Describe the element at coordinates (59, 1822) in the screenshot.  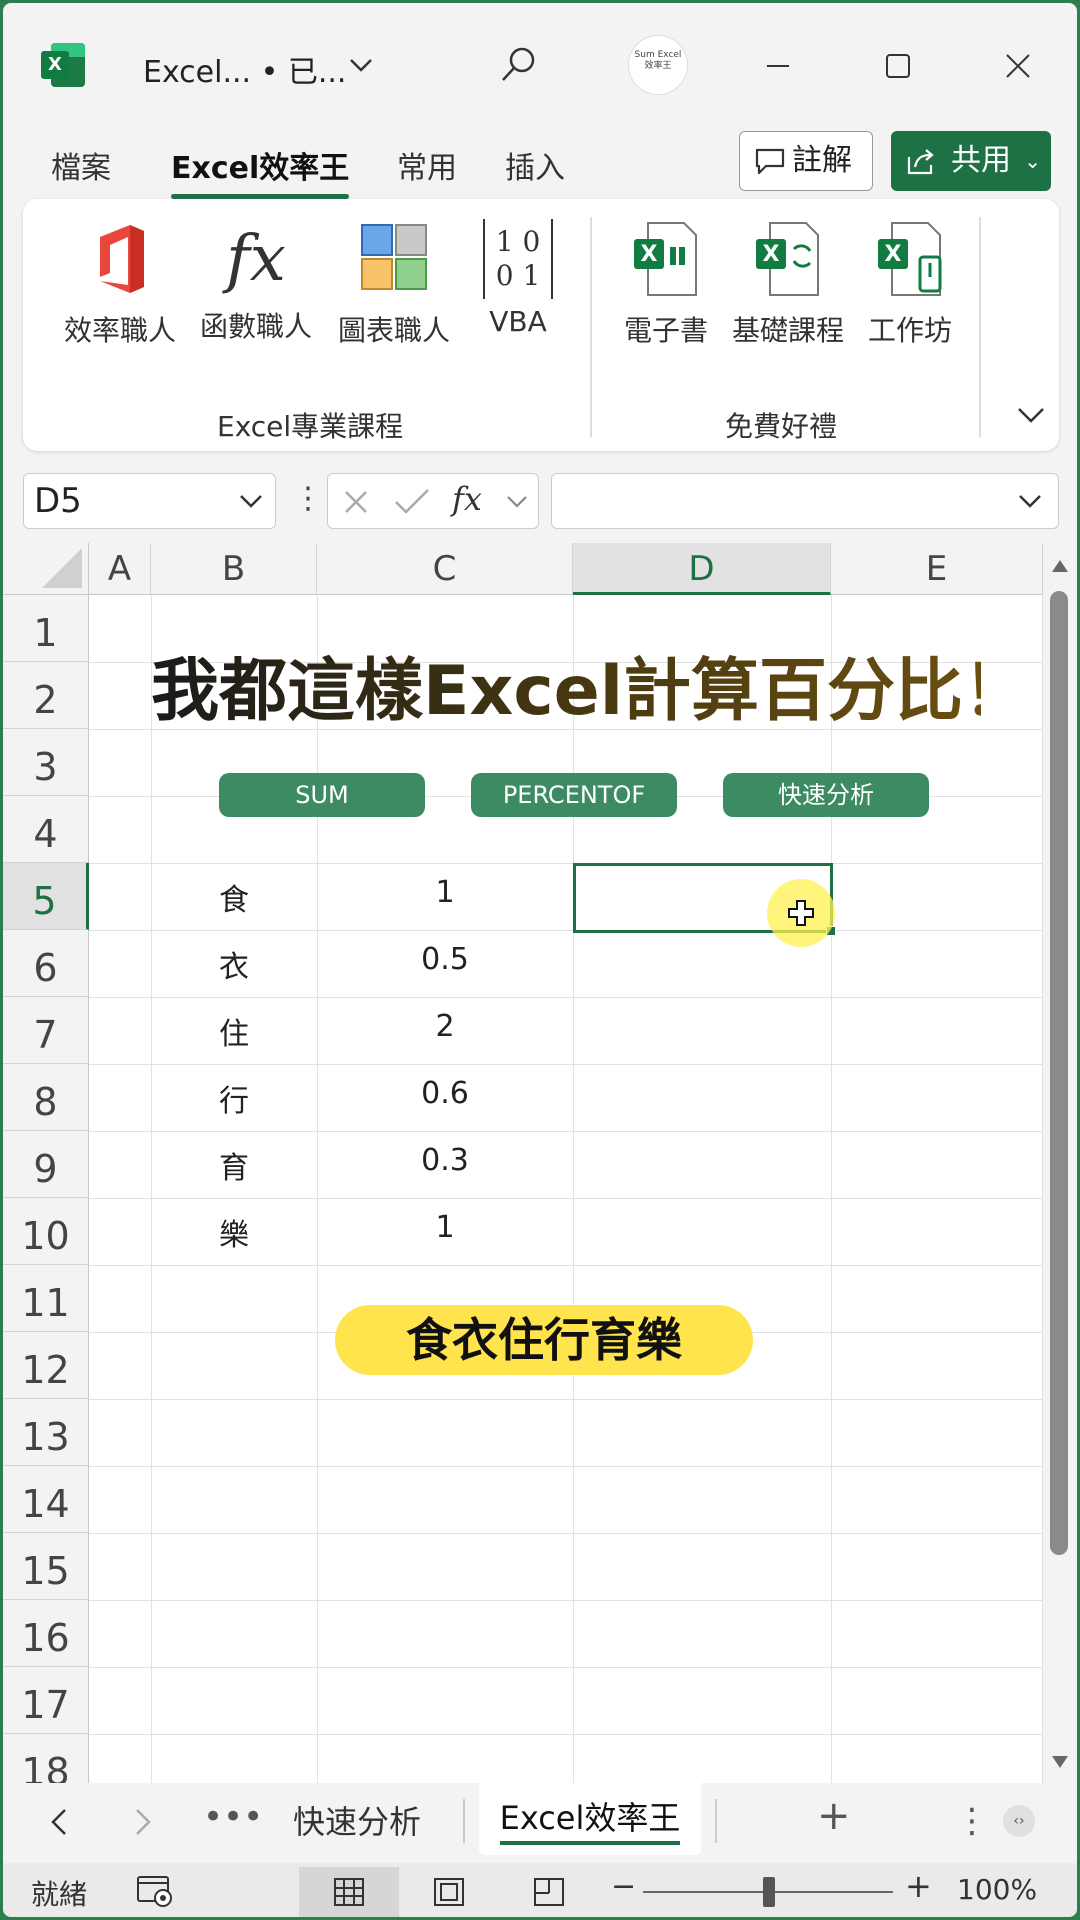
I see `prev-sheet-icon` at that location.